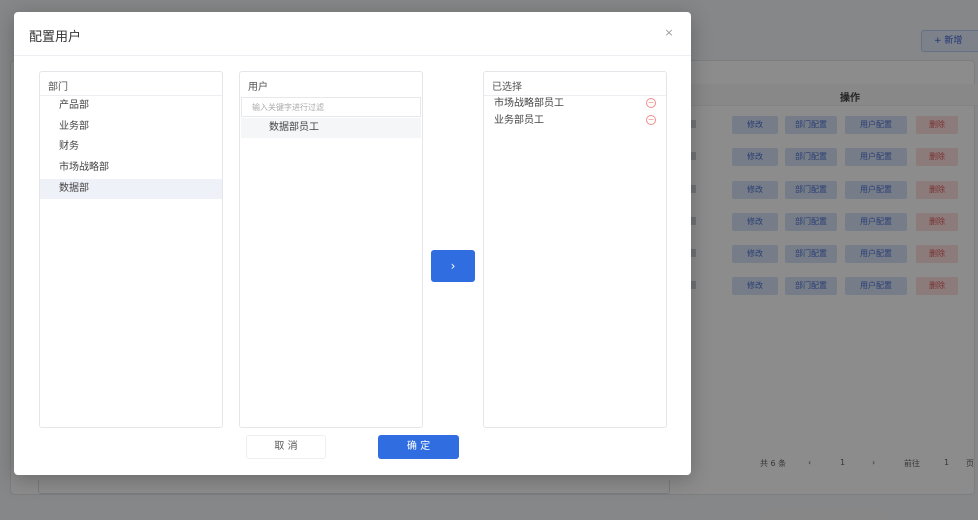 This screenshot has height=520, width=978. What do you see at coordinates (258, 87) in the screenshot?
I see `user-panel-title: 用户` at bounding box center [258, 87].